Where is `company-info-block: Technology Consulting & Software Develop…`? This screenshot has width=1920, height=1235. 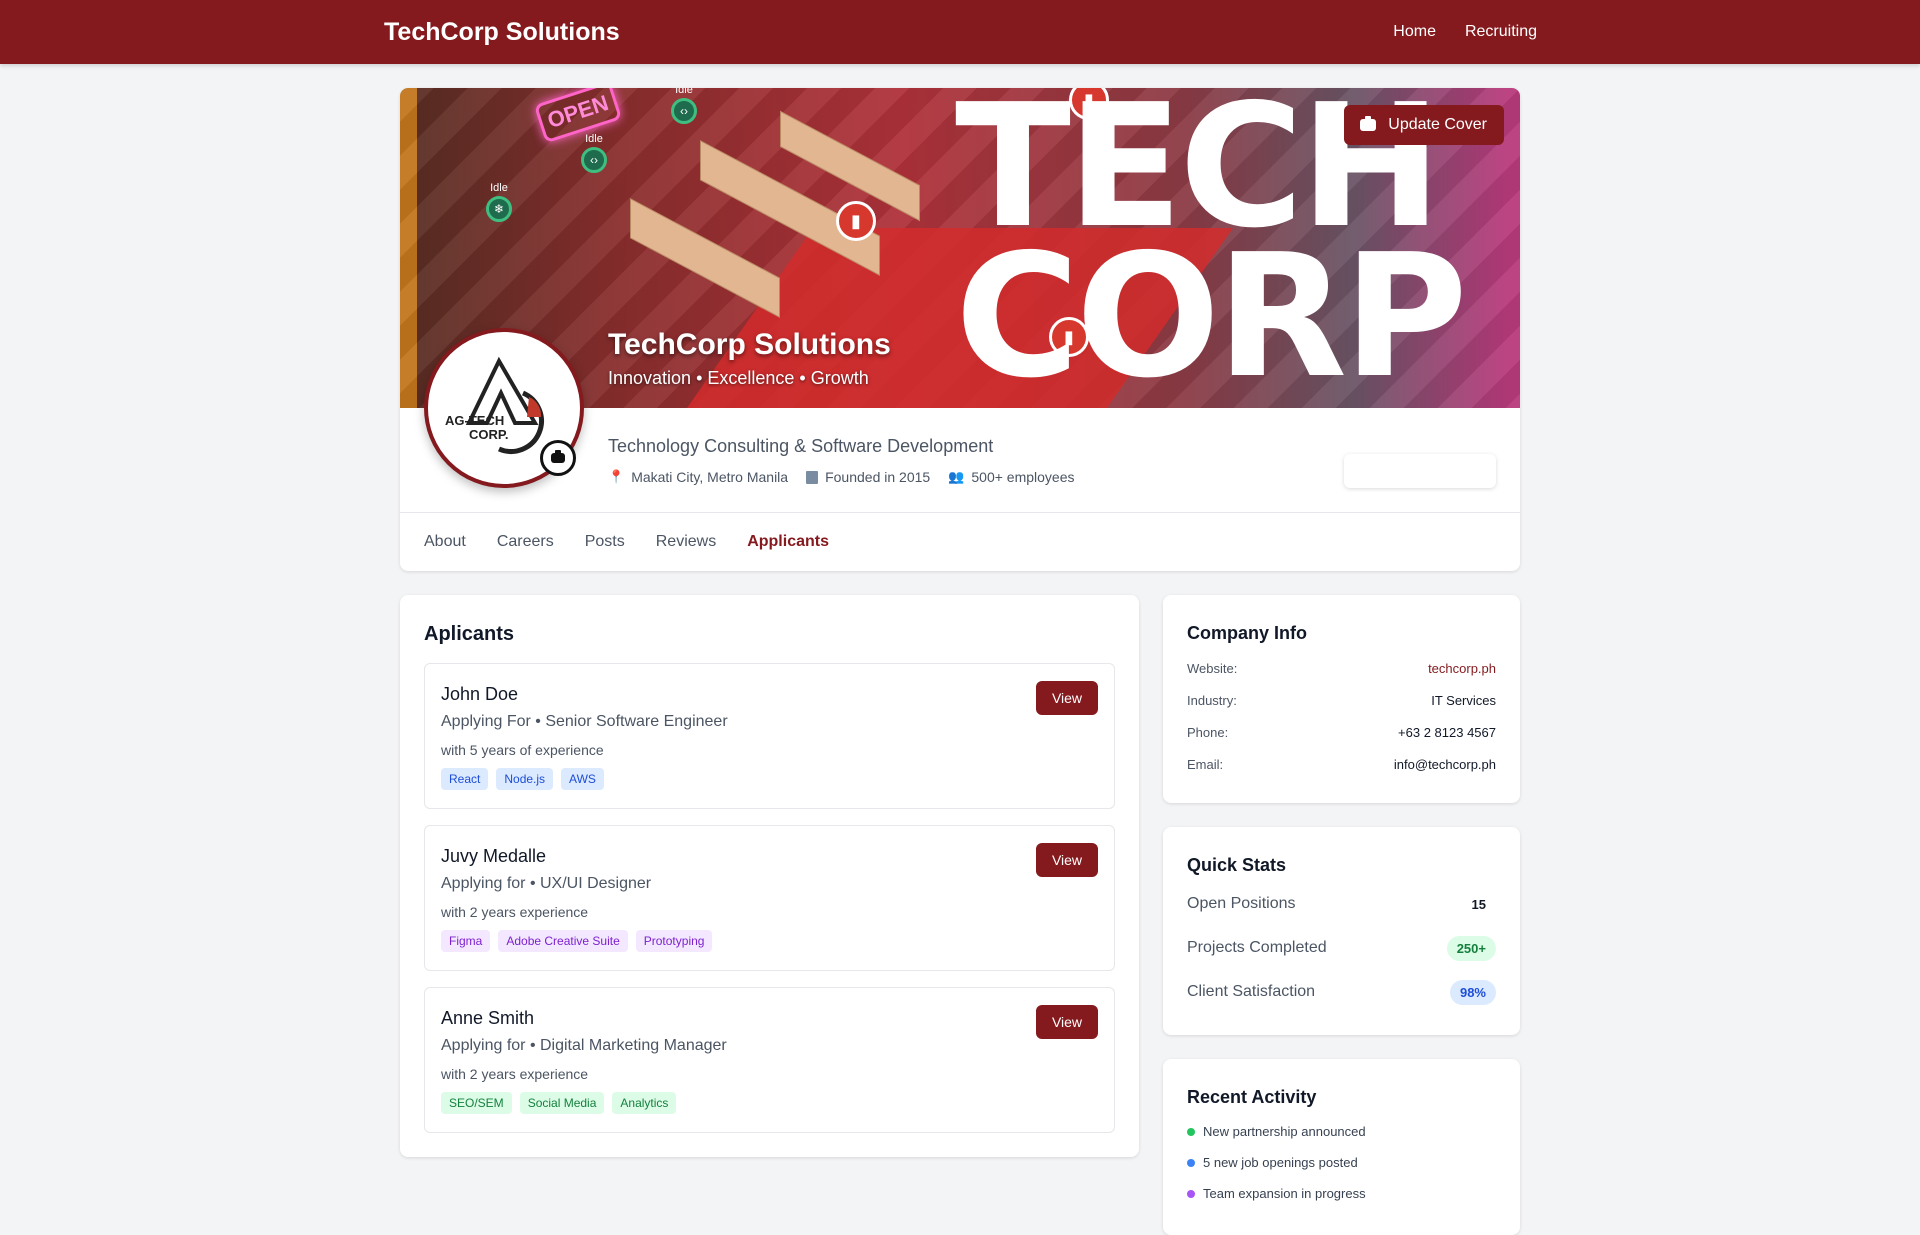 company-info-block: Technology Consulting & Software Develop… is located at coordinates (841, 460).